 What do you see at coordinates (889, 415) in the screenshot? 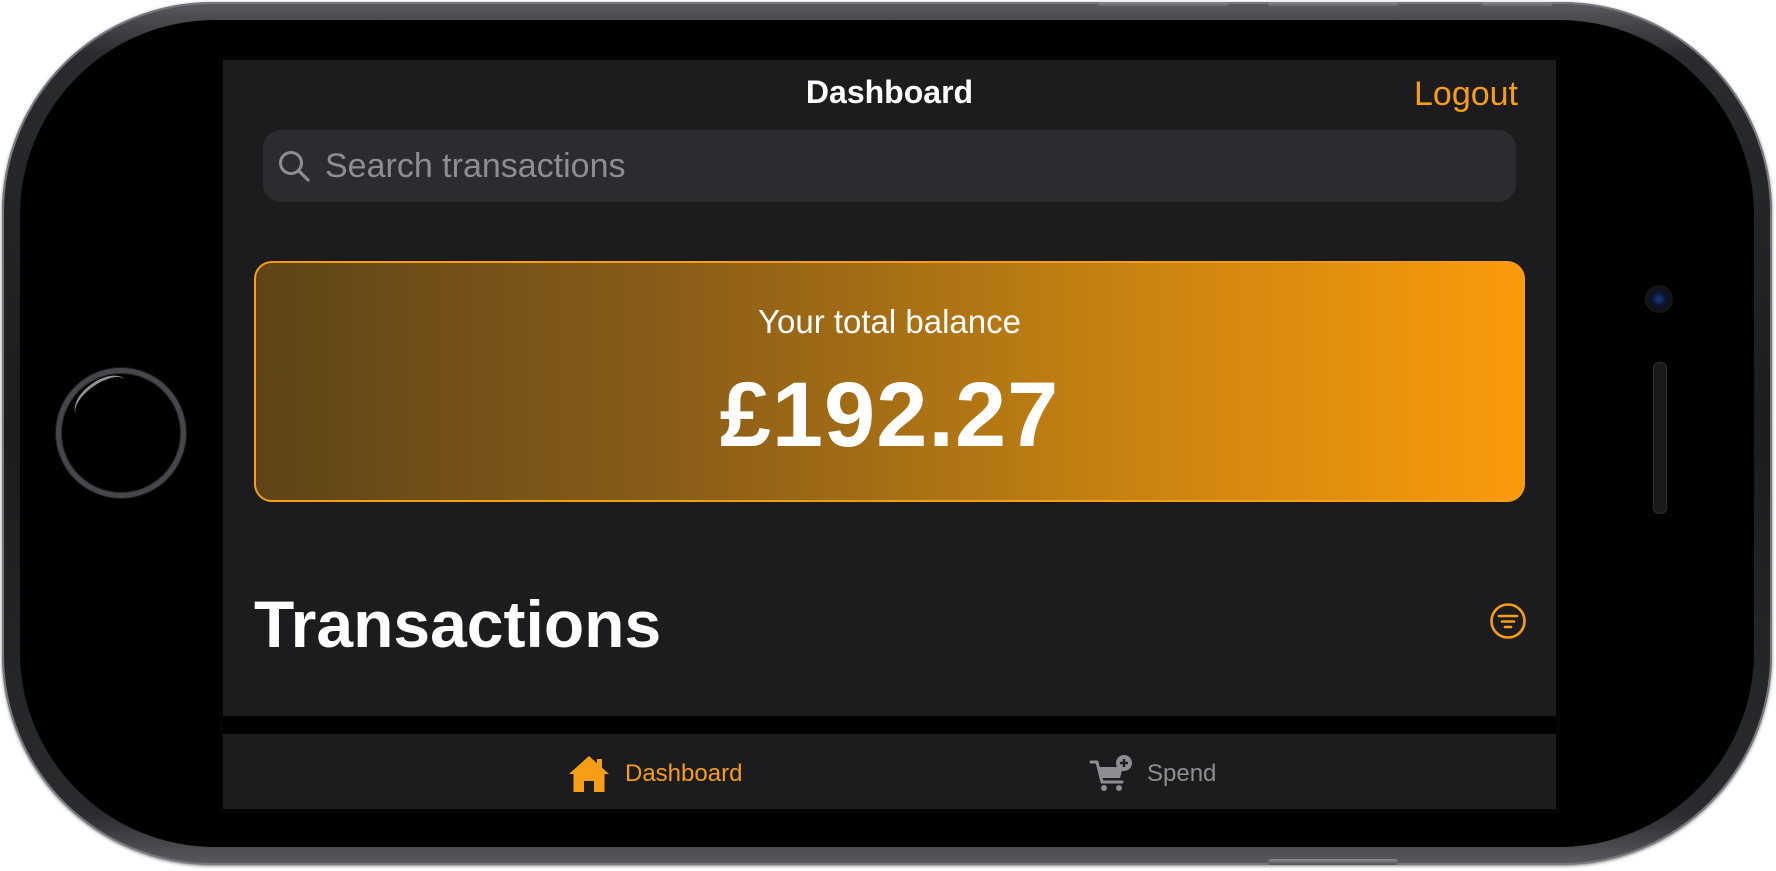
I see `balance-amount: £192.27` at bounding box center [889, 415].